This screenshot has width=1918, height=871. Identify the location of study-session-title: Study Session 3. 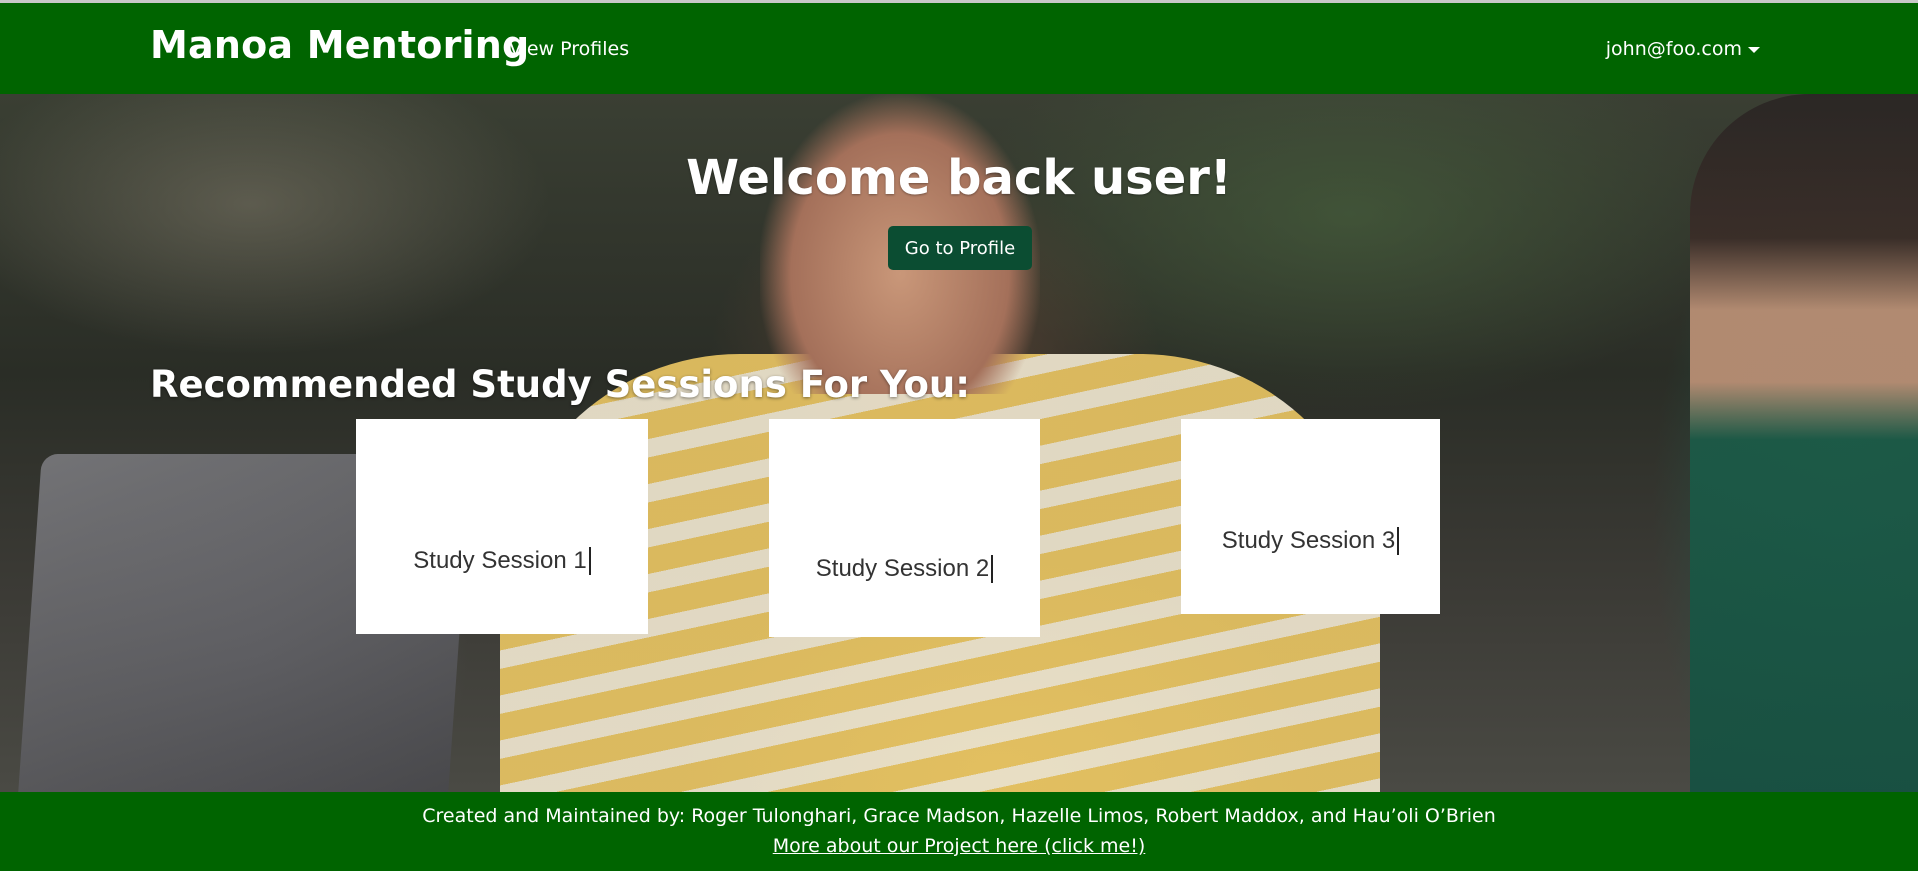
(1308, 540).